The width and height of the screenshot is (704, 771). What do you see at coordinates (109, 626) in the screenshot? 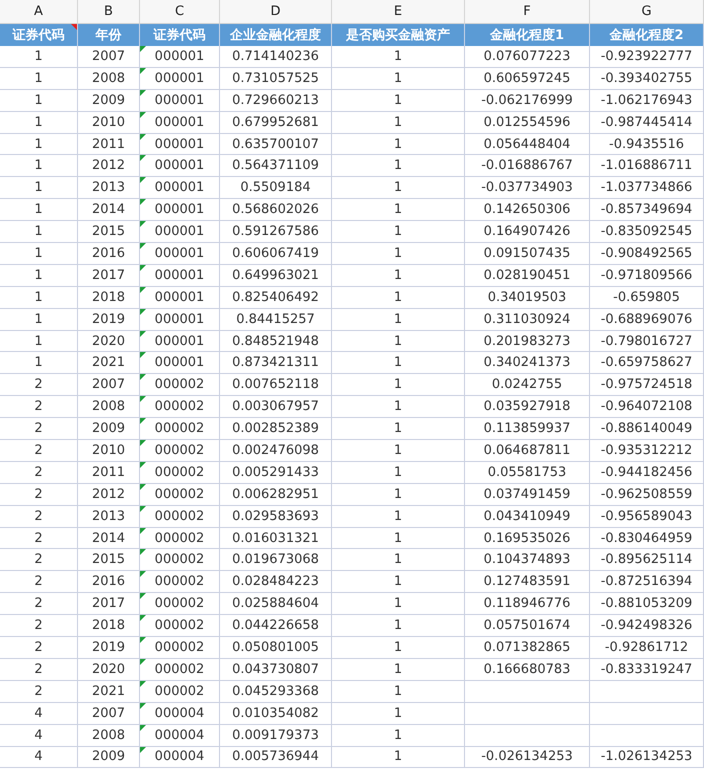
I see `table-cell: 2018` at bounding box center [109, 626].